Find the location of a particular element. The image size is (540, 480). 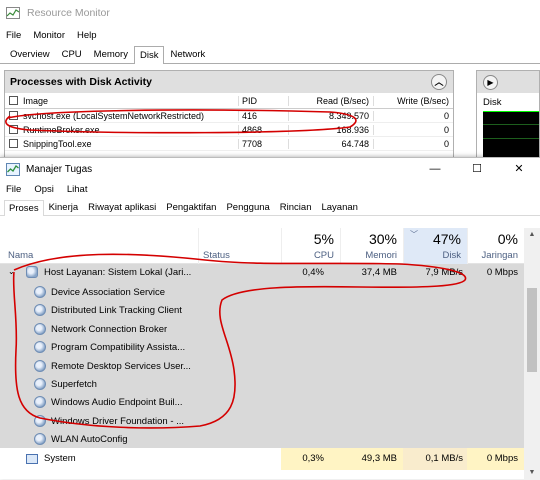

col-memory-label: Memori is located at coordinates (381, 255).